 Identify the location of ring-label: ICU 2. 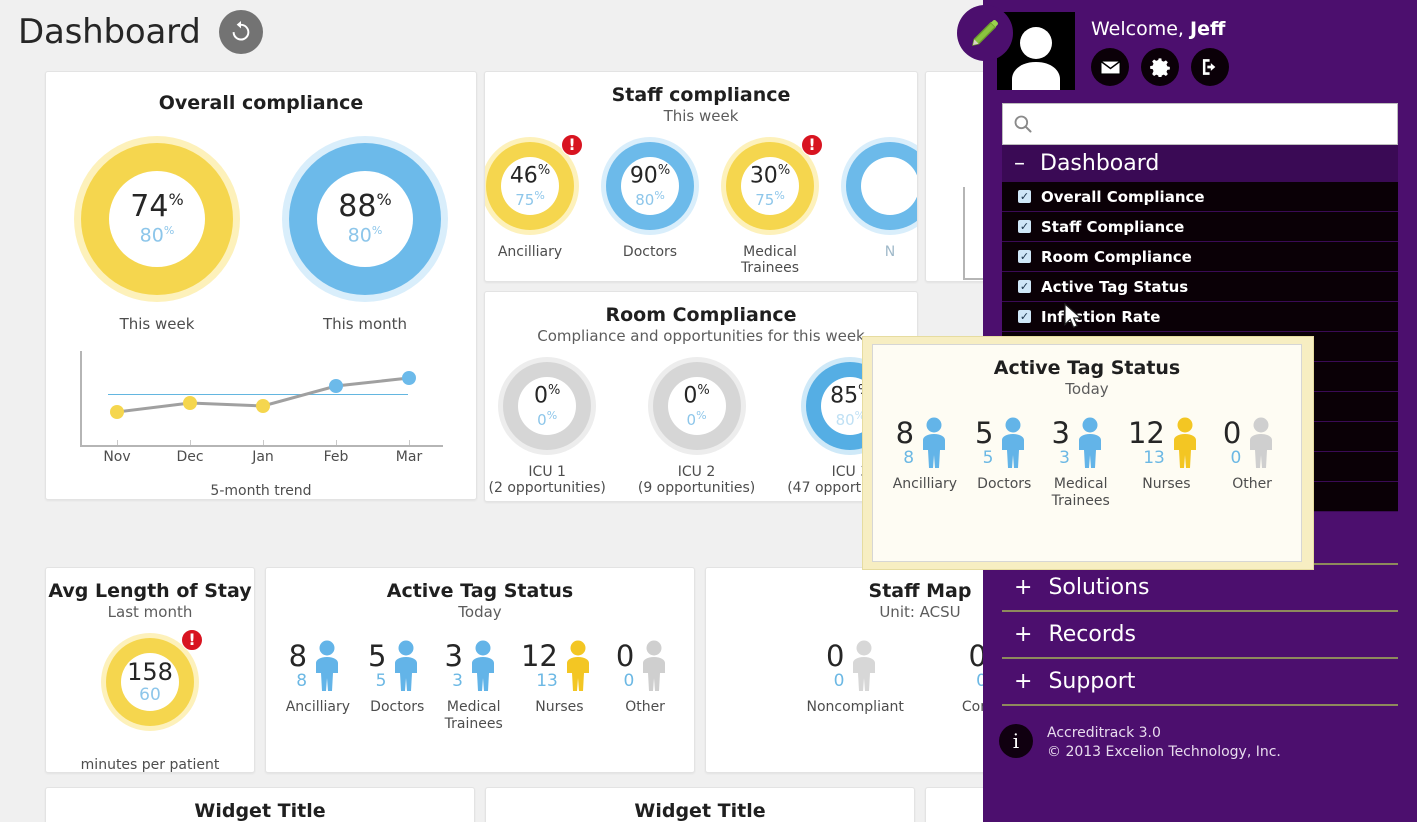
(696, 472).